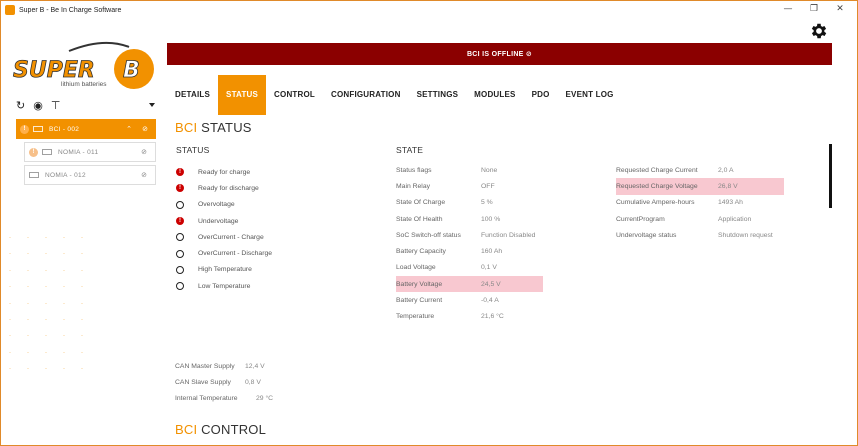  Describe the element at coordinates (224, 286) in the screenshot. I see `status-label: Low Temperature` at that location.